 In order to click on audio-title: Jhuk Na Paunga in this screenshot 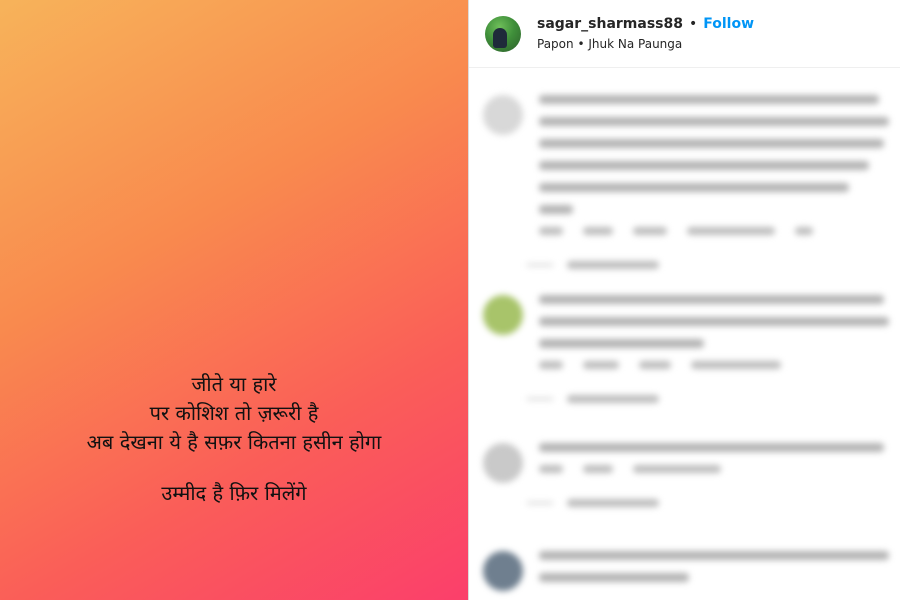, I will do `click(635, 44)`.